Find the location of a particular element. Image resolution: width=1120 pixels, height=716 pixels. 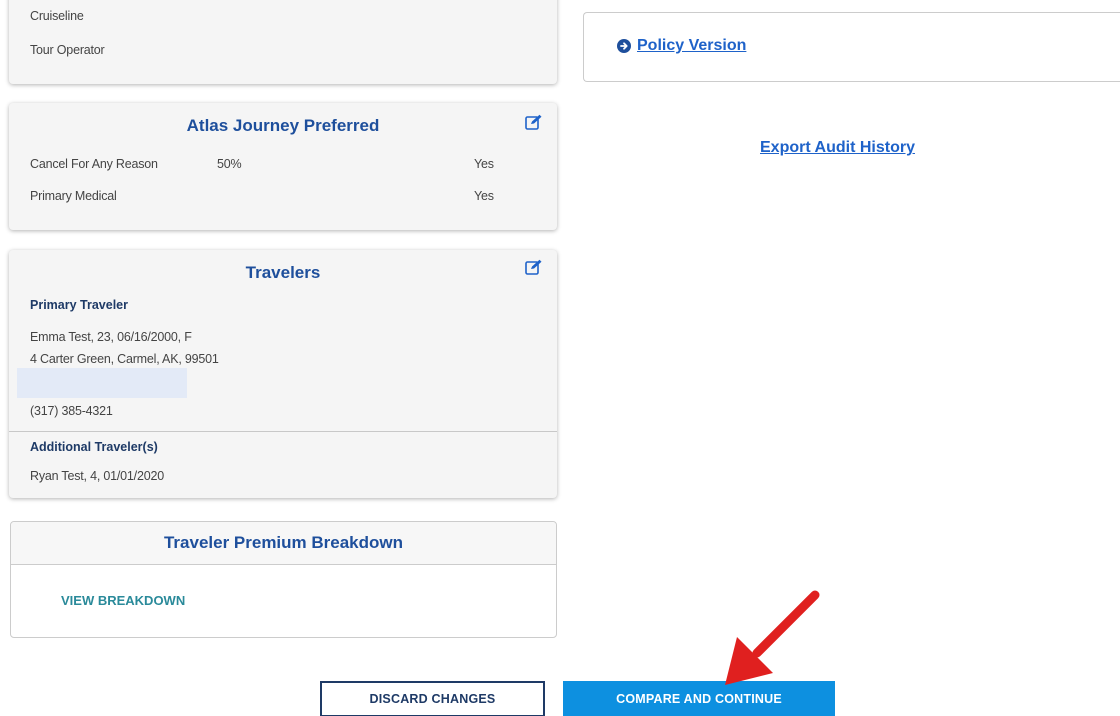

discard-changes-button: DISCARD CHANGES is located at coordinates (432, 698).